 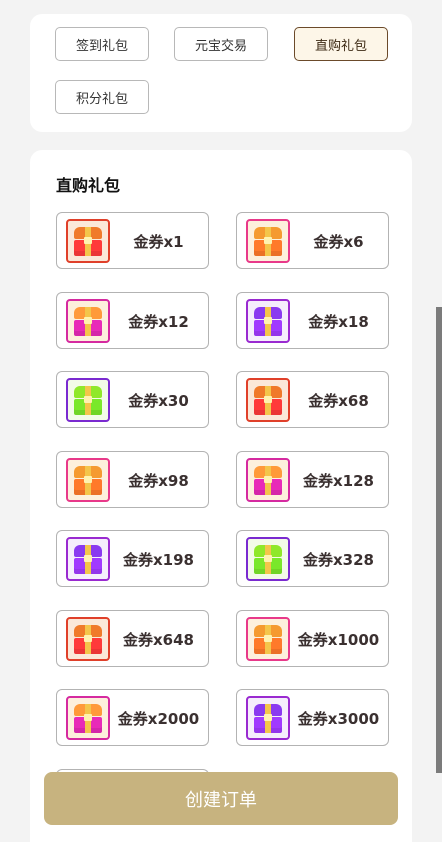 What do you see at coordinates (338, 640) in the screenshot?
I see `package-label: 金券x1000` at bounding box center [338, 640].